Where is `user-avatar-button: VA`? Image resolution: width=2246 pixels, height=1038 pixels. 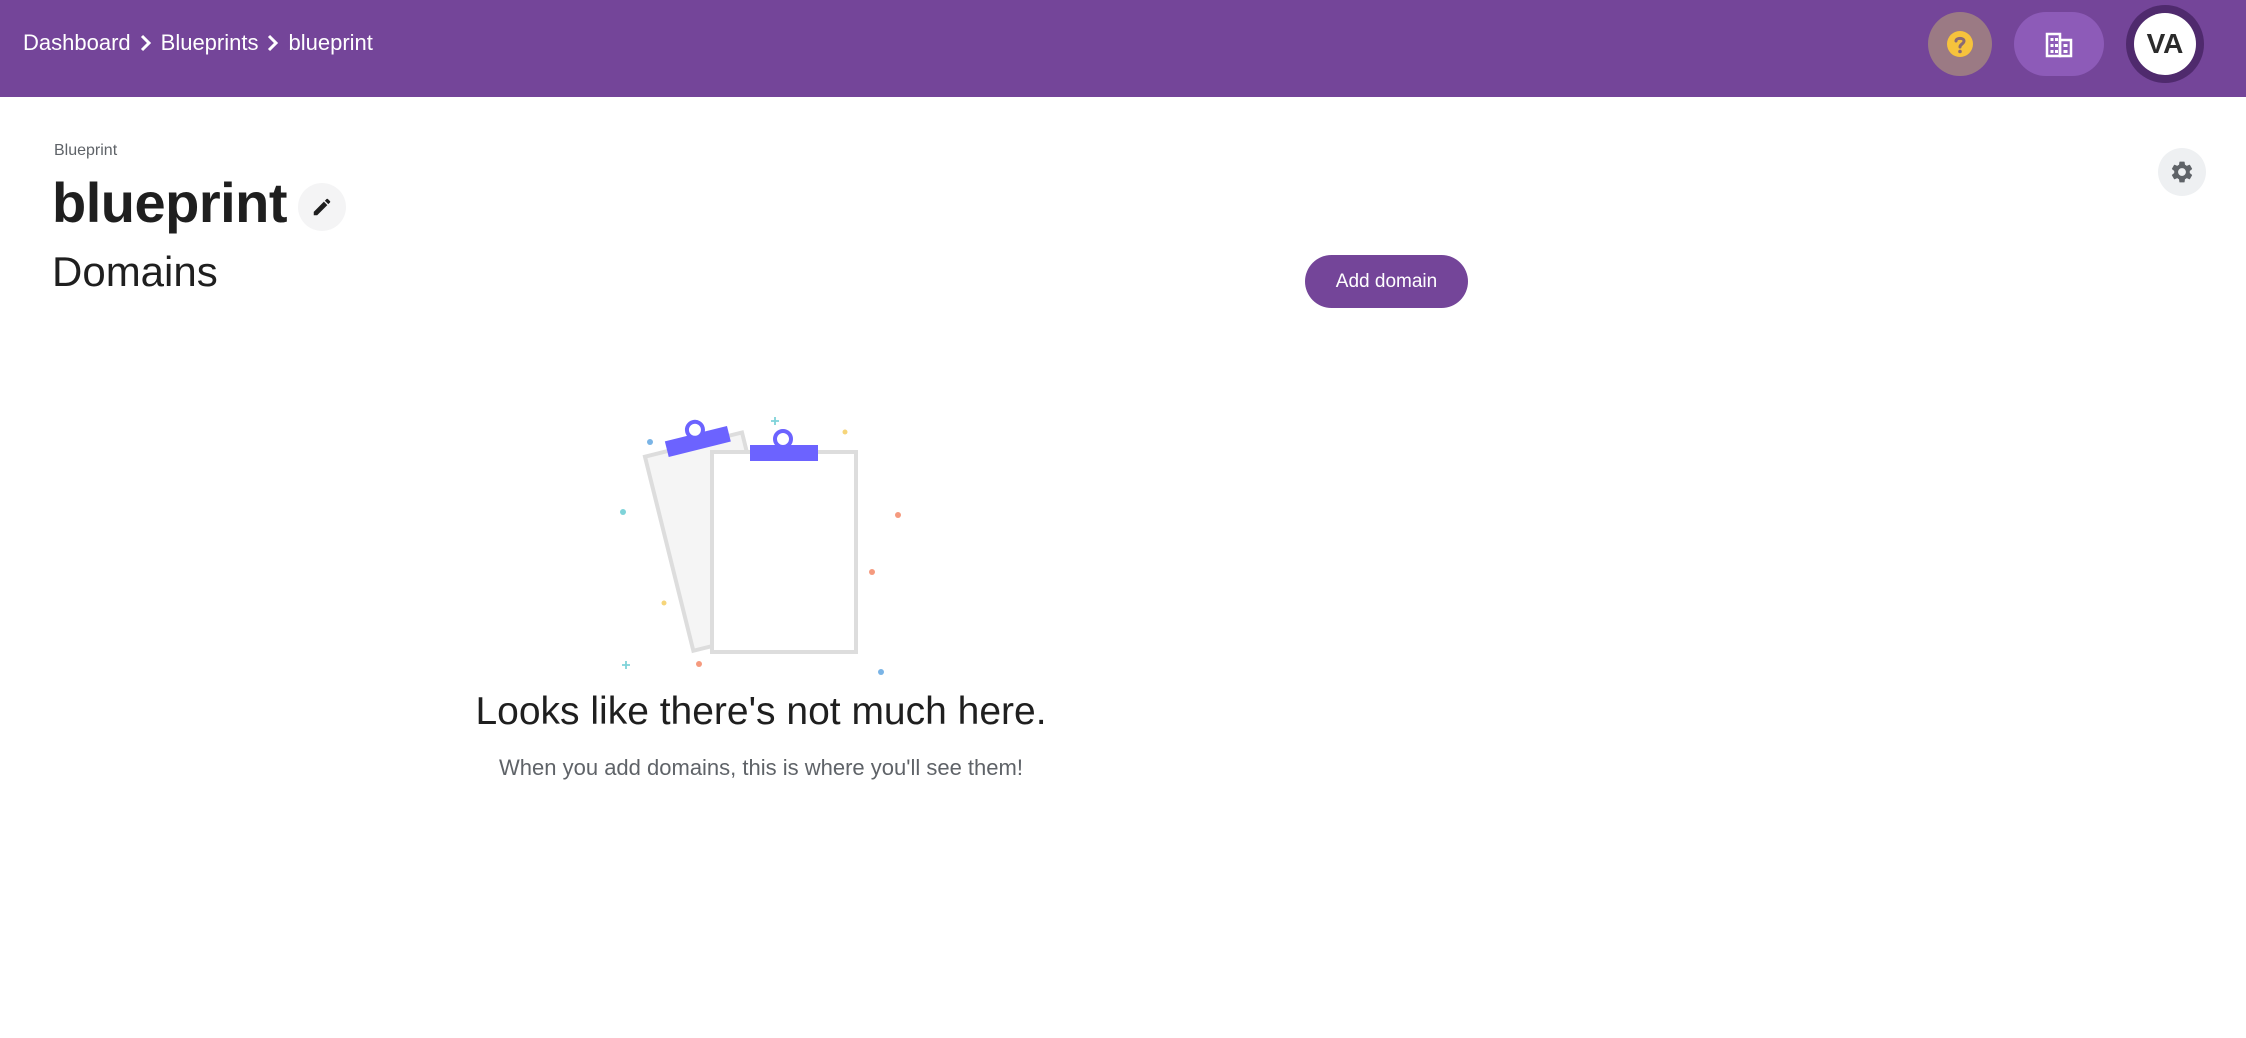 user-avatar-button: VA is located at coordinates (2165, 44).